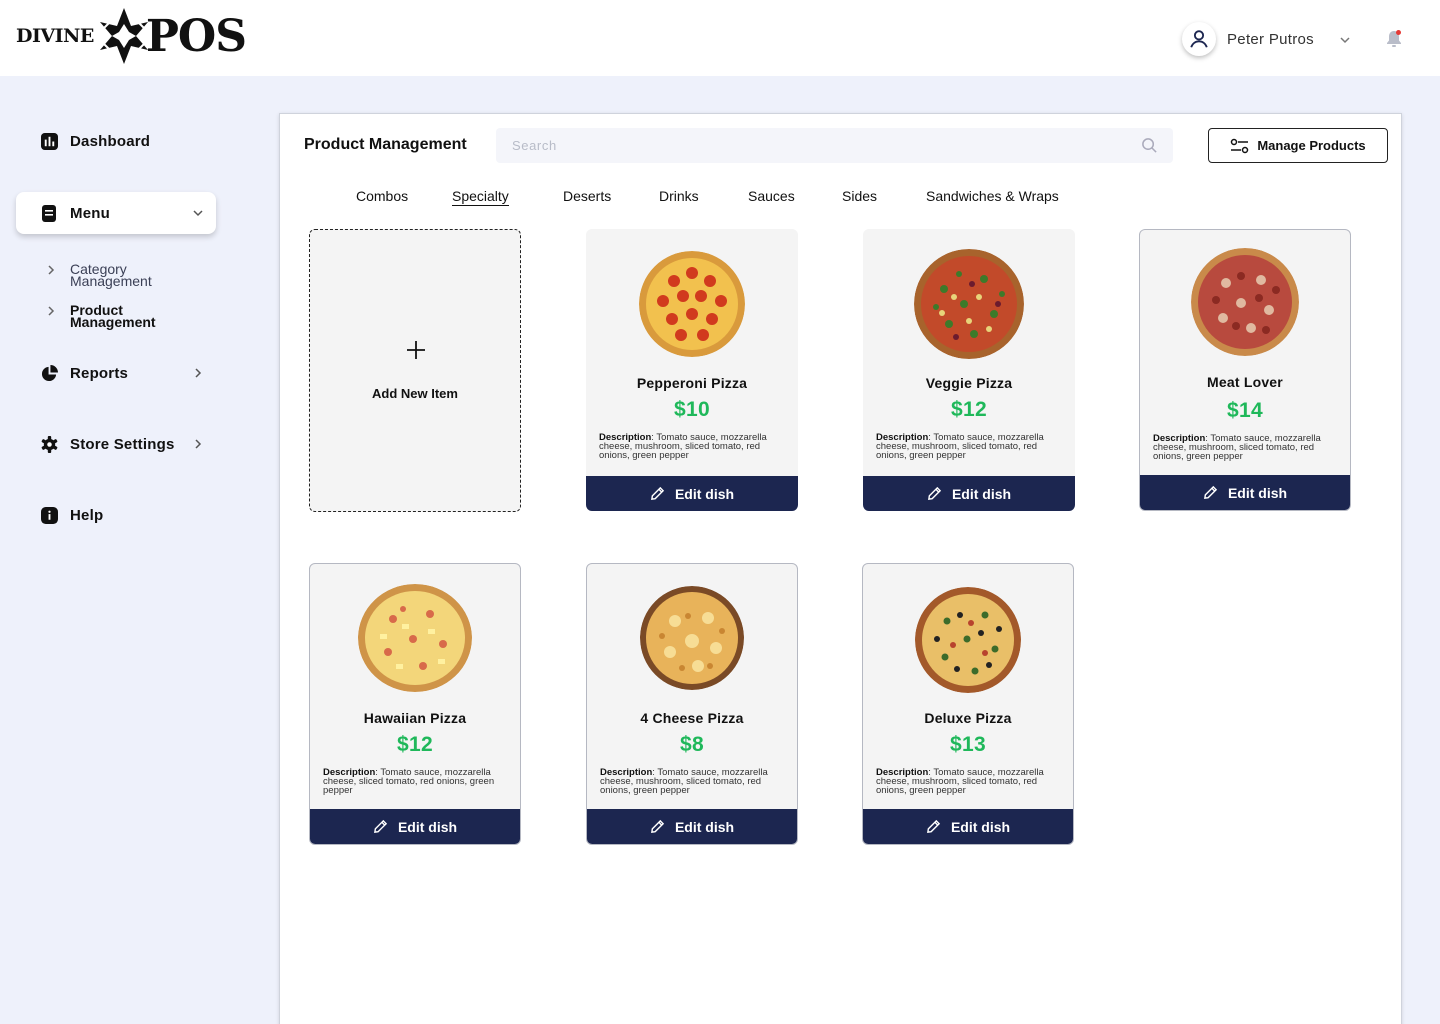 This screenshot has width=1440, height=1024. I want to click on sidebar-subitem-category-management: Category Management, so click(113, 275).